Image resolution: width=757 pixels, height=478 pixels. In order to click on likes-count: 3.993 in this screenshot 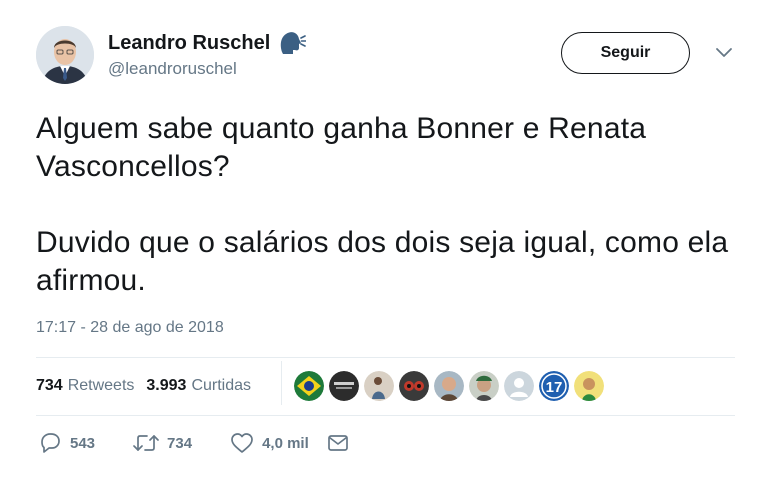, I will do `click(166, 386)`.